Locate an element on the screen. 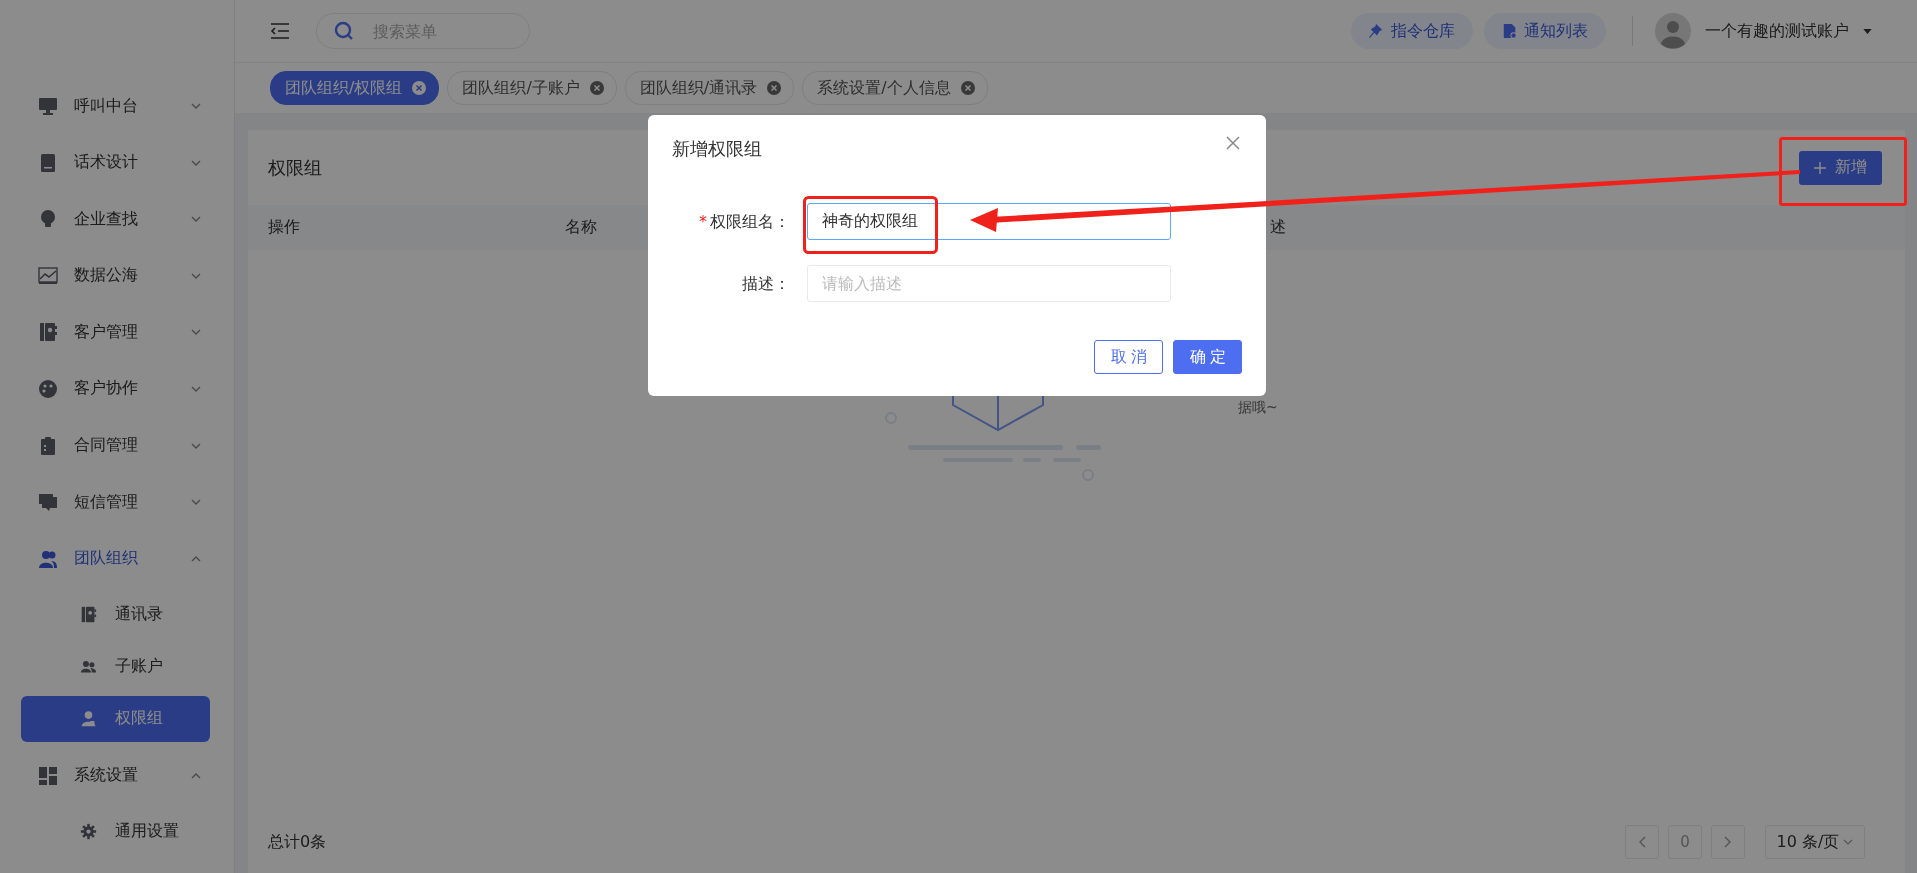 This screenshot has width=1917, height=873. sidebar-item: 合同管理 is located at coordinates (117, 445).